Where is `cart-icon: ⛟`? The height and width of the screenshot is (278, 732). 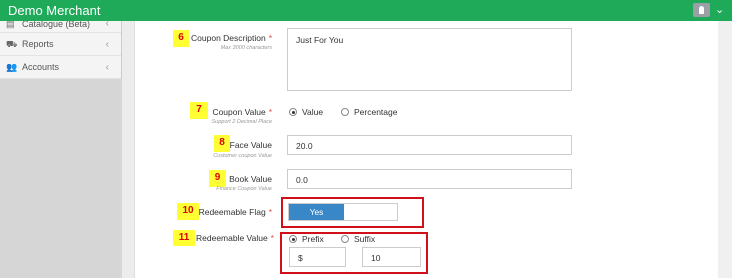 cart-icon: ⛟ is located at coordinates (12, 44).